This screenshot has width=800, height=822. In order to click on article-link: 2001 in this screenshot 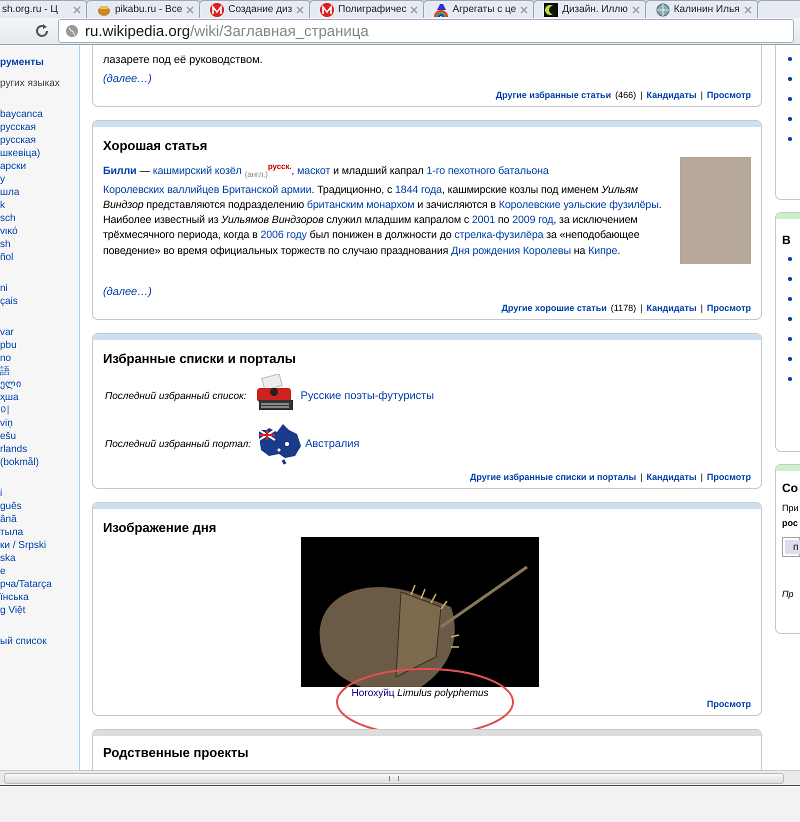, I will do `click(484, 220)`.